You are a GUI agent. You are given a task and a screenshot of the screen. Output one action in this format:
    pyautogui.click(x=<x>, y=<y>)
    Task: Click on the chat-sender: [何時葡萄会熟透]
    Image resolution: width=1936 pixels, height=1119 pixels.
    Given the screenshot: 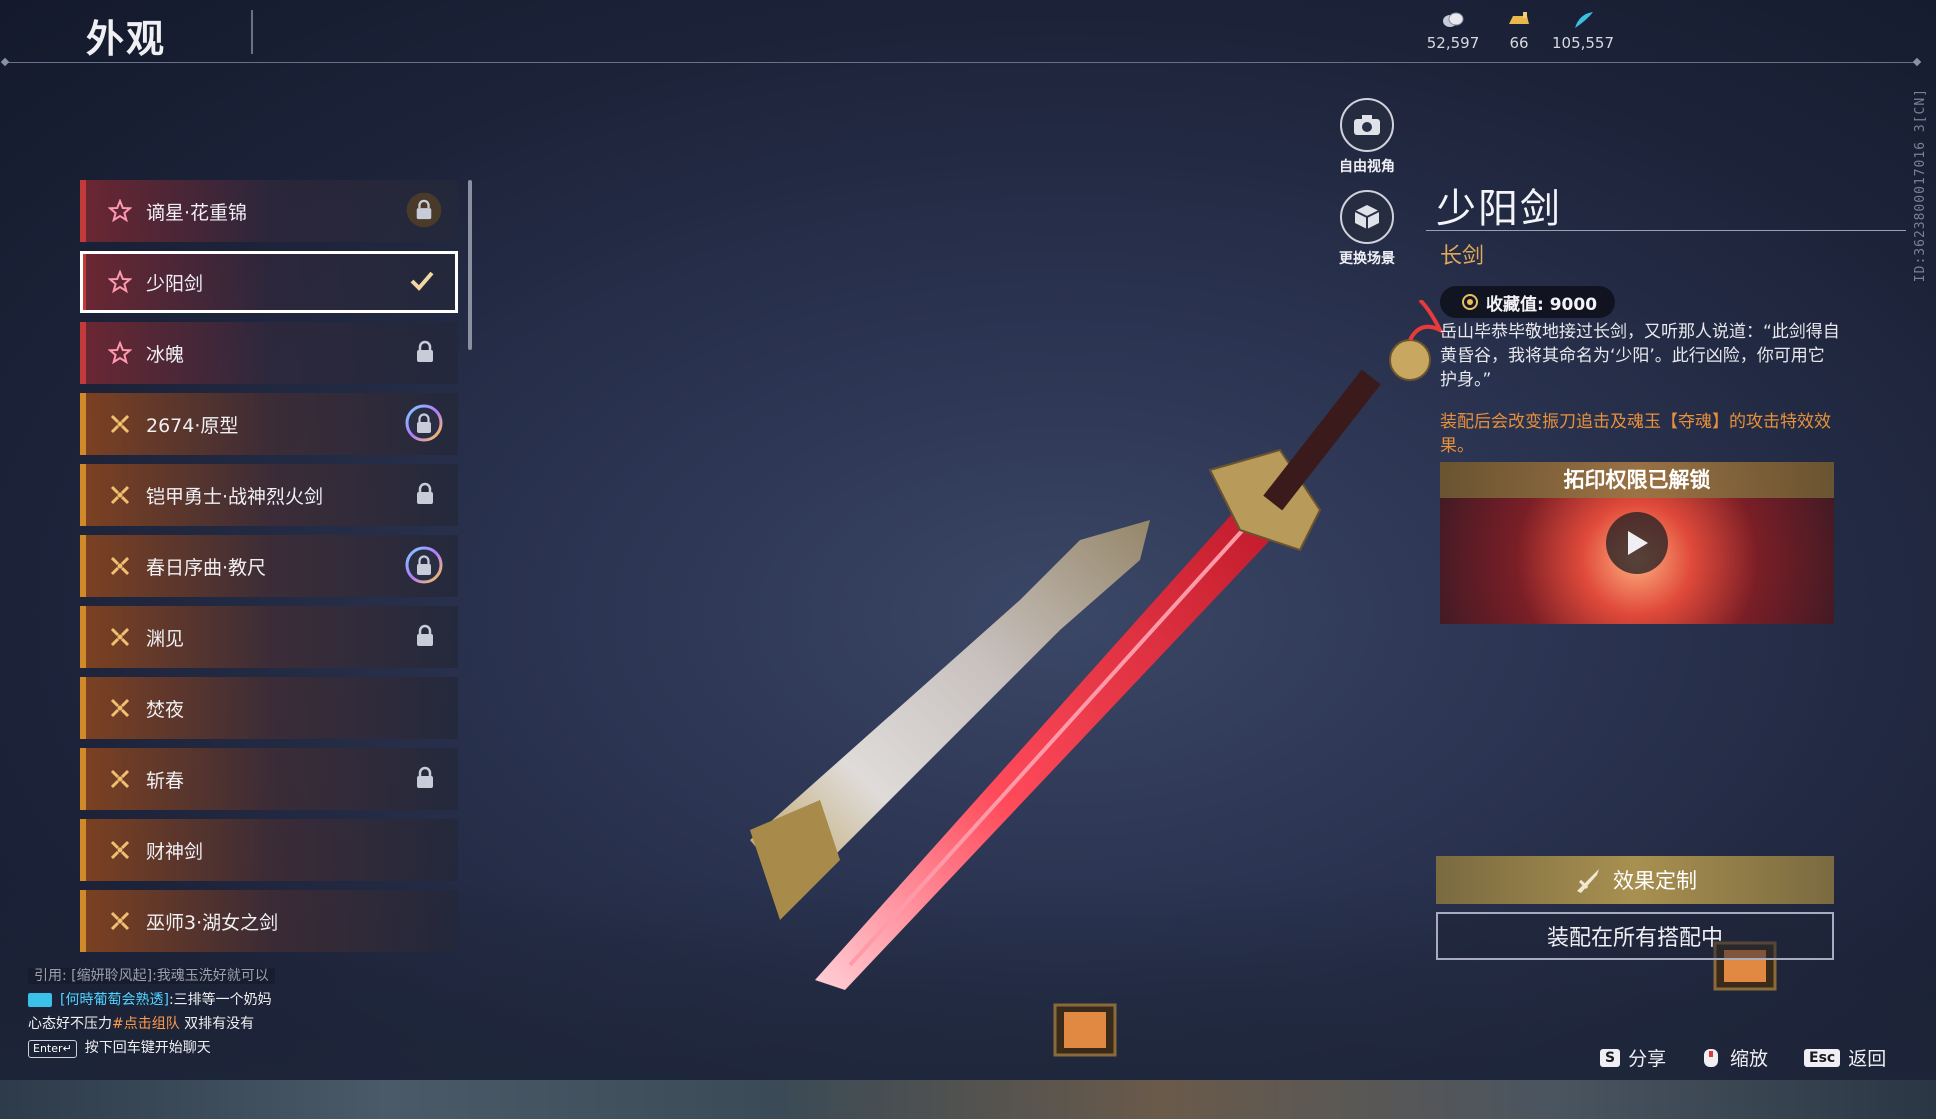 What is the action you would take?
    pyautogui.click(x=114, y=1000)
    